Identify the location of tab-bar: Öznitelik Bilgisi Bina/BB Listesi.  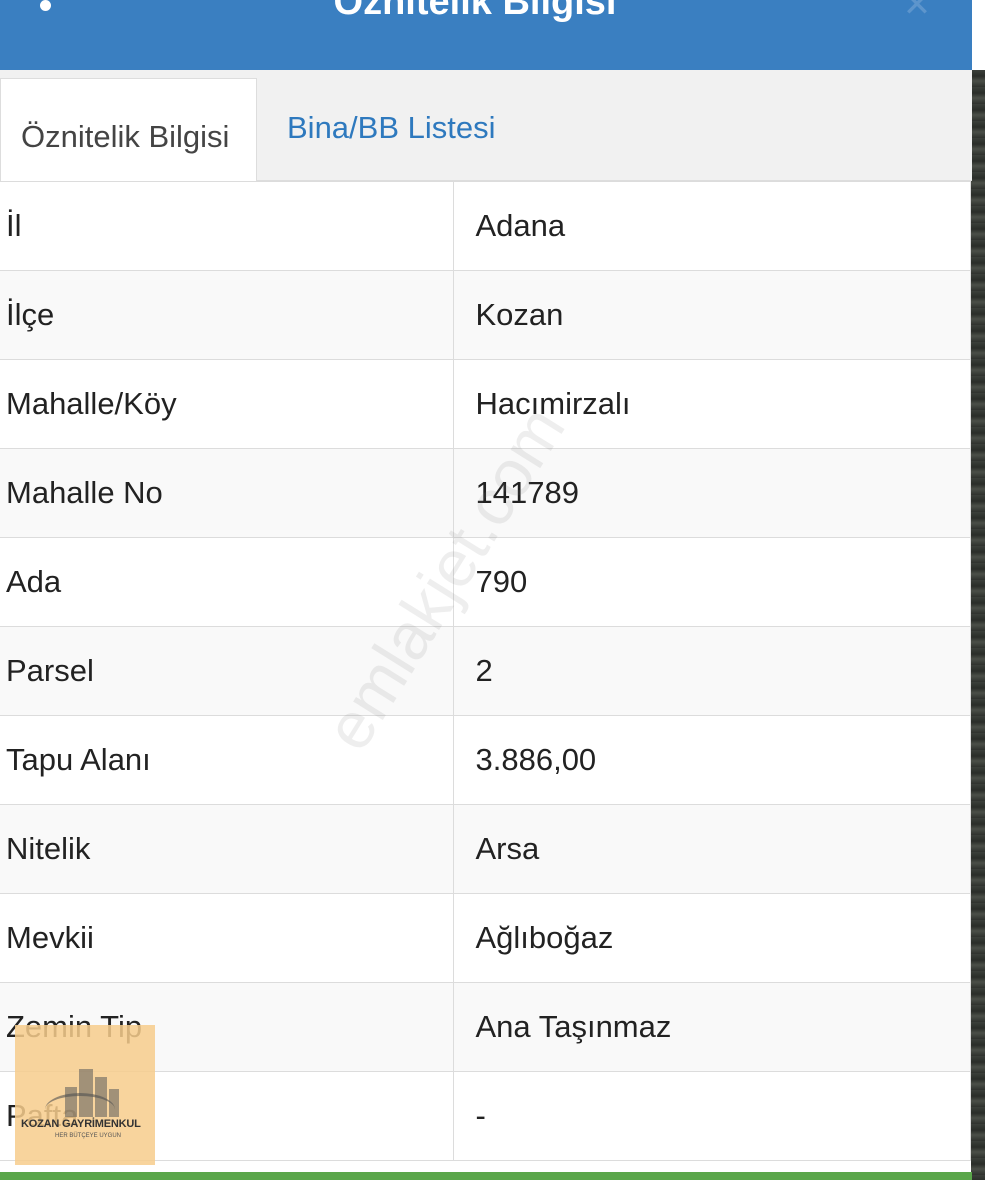
(486, 125).